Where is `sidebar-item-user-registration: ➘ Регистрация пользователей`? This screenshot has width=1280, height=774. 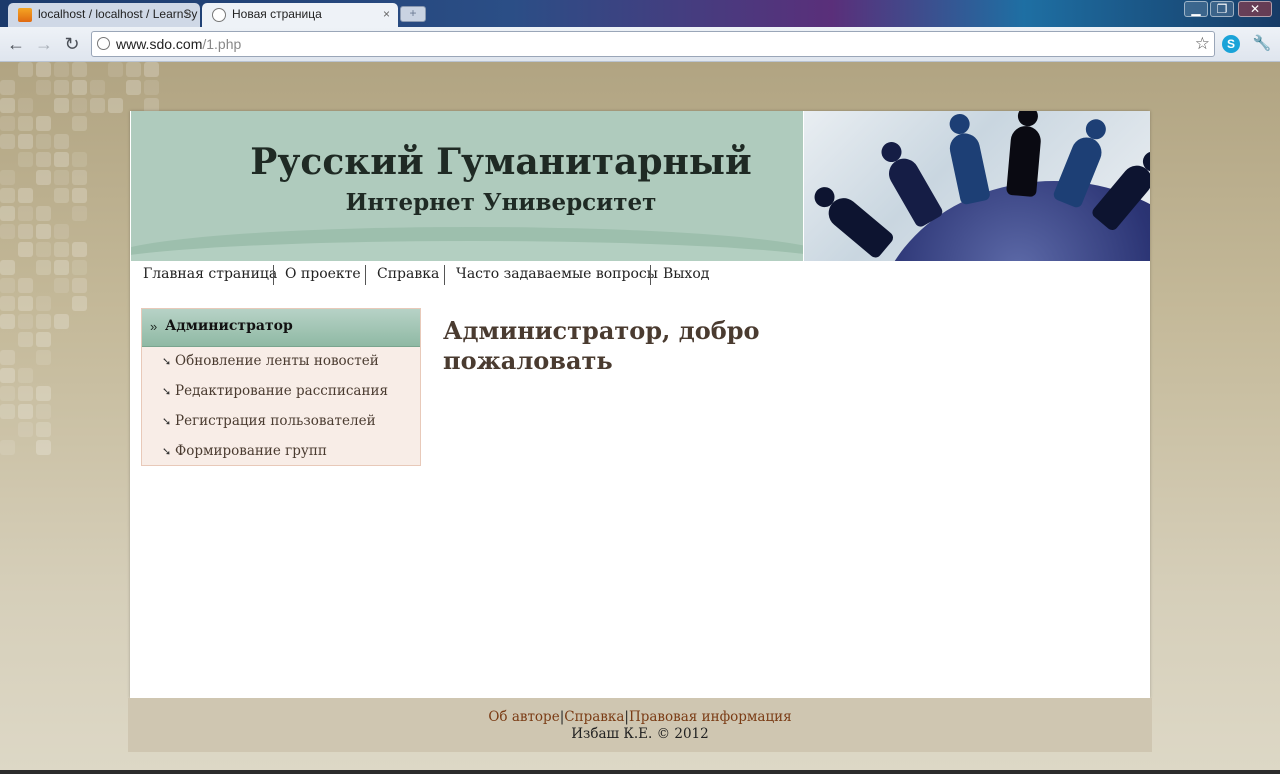 sidebar-item-user-registration: ➘ Регистрация пользователей is located at coordinates (269, 421).